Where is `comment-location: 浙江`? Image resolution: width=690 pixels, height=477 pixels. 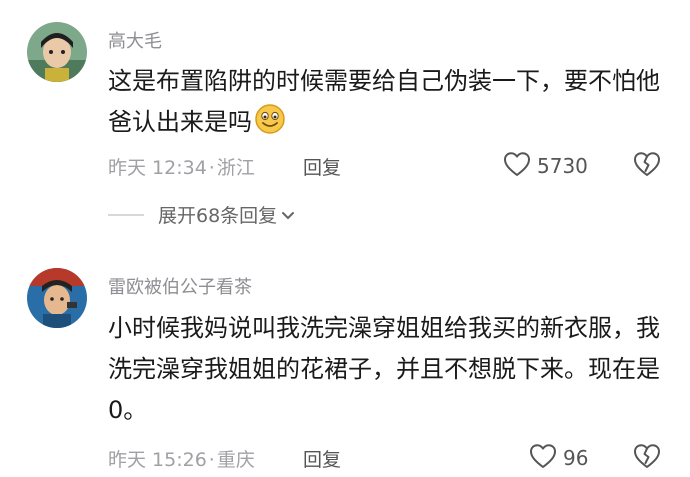 comment-location: 浙江 is located at coordinates (235, 168).